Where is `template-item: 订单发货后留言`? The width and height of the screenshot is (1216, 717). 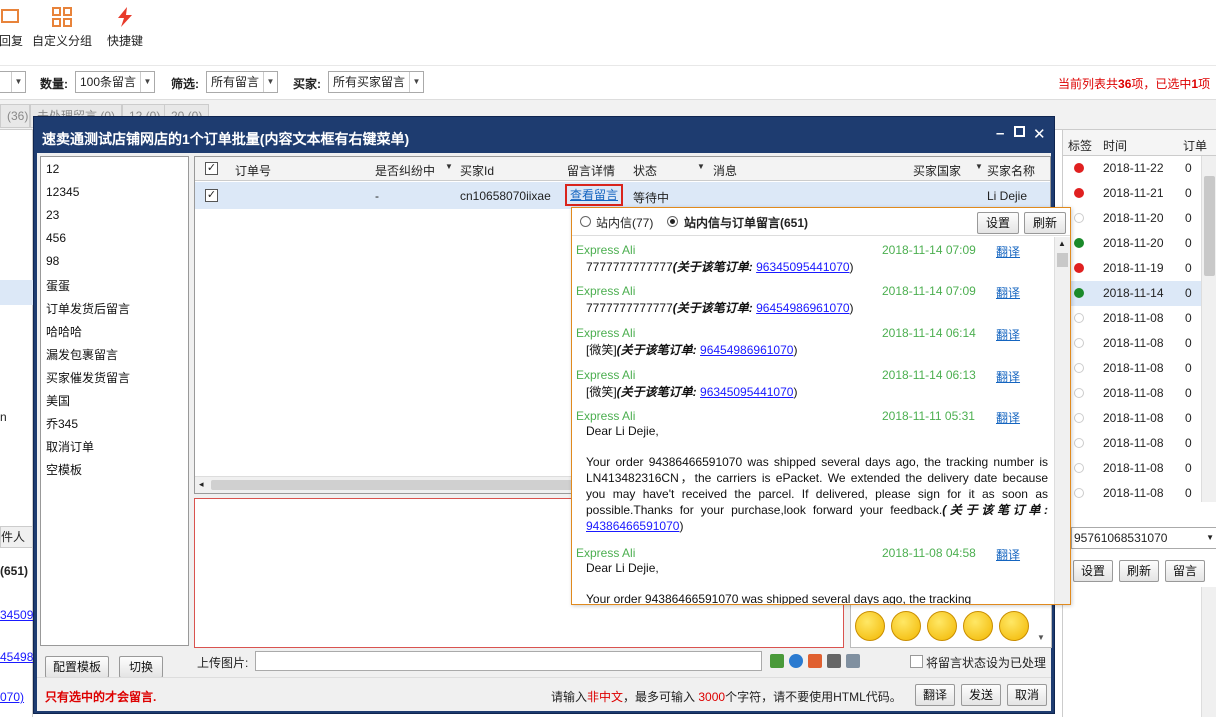 template-item: 订单发货后留言 is located at coordinates (88, 308).